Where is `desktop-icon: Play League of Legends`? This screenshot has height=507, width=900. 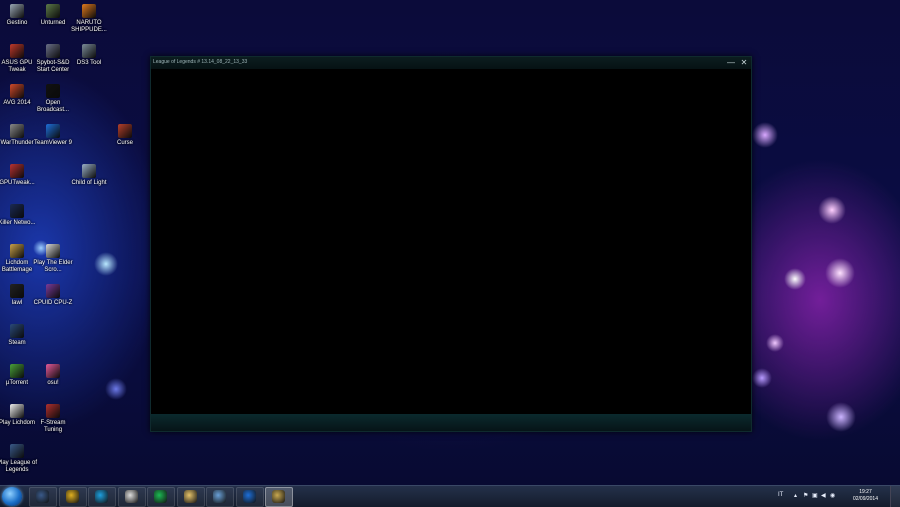 desktop-icon: Play League of Legends is located at coordinates (19, 459).